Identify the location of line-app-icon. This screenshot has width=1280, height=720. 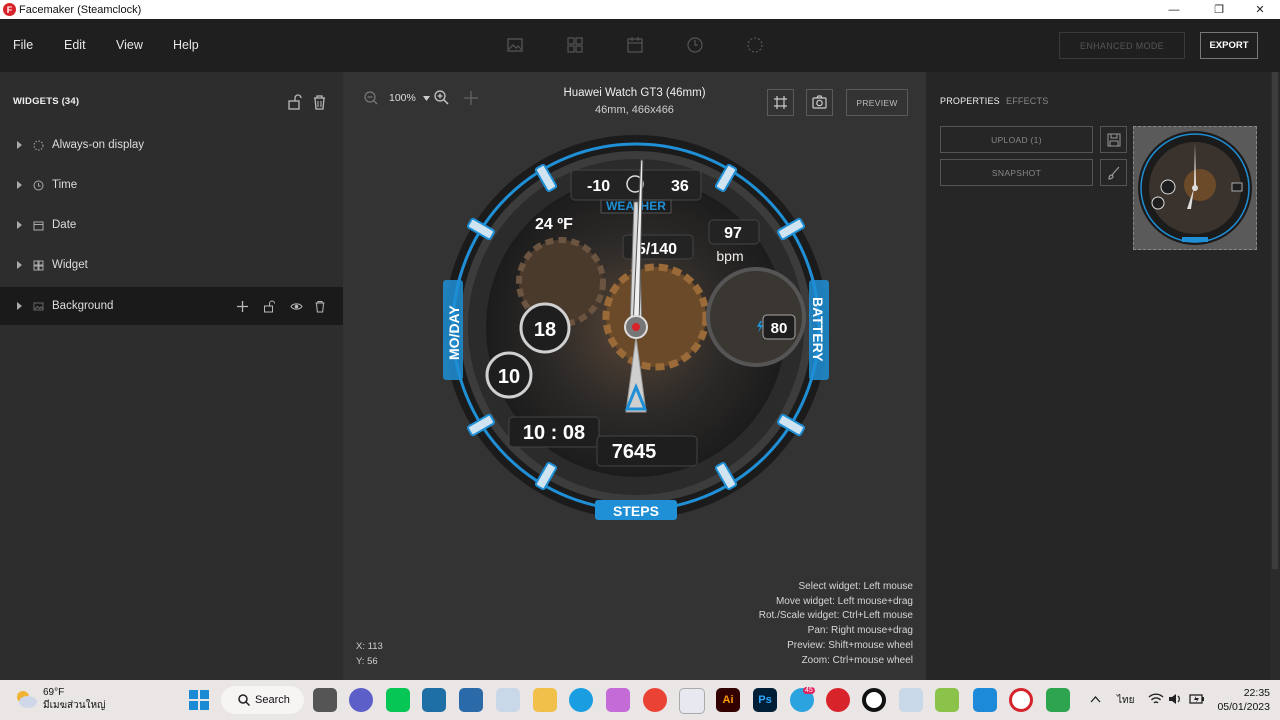
(398, 700).